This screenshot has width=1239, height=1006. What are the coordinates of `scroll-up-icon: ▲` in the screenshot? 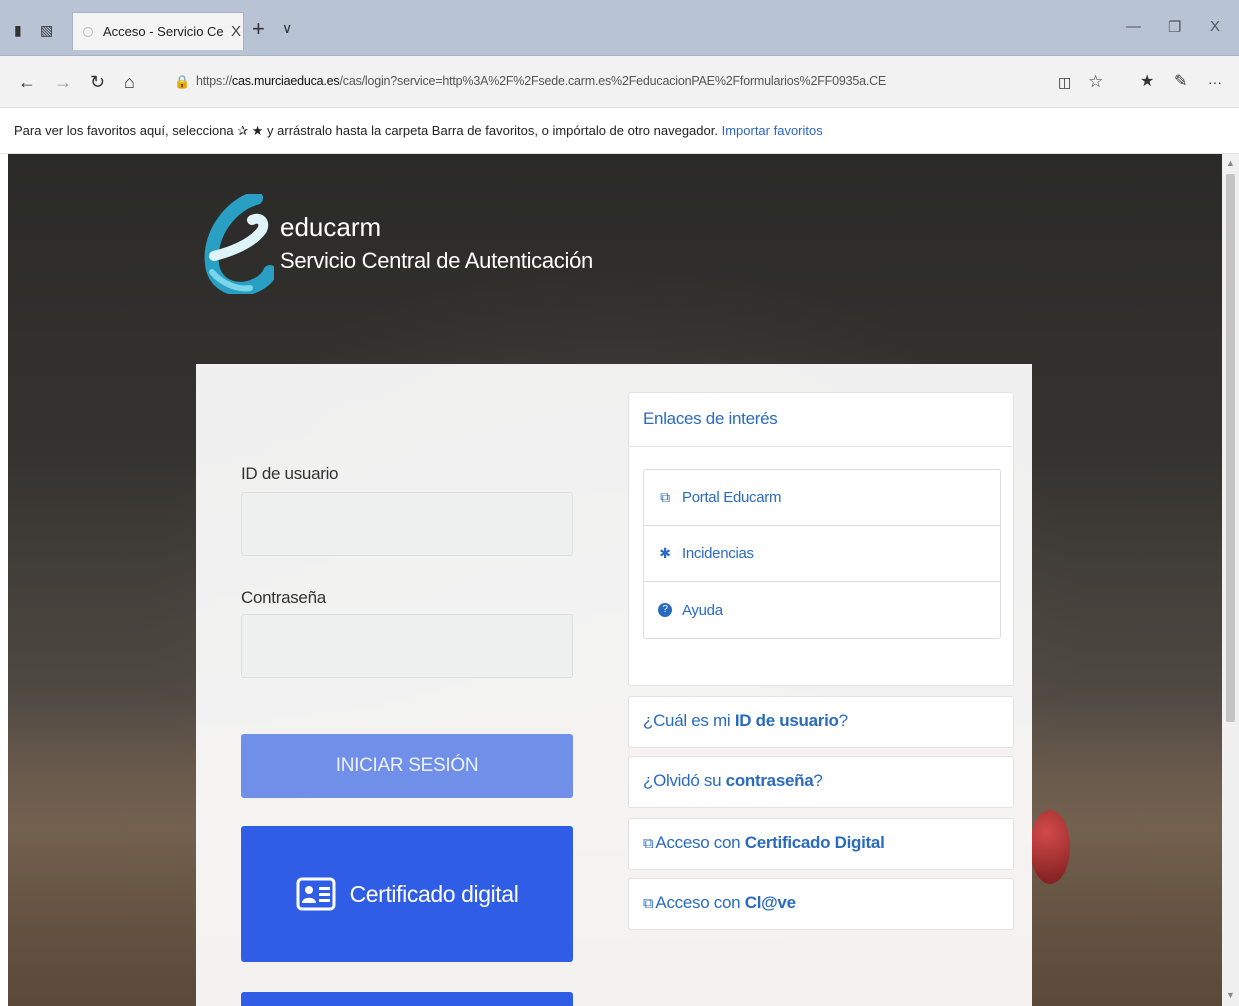 It's located at (1230, 163).